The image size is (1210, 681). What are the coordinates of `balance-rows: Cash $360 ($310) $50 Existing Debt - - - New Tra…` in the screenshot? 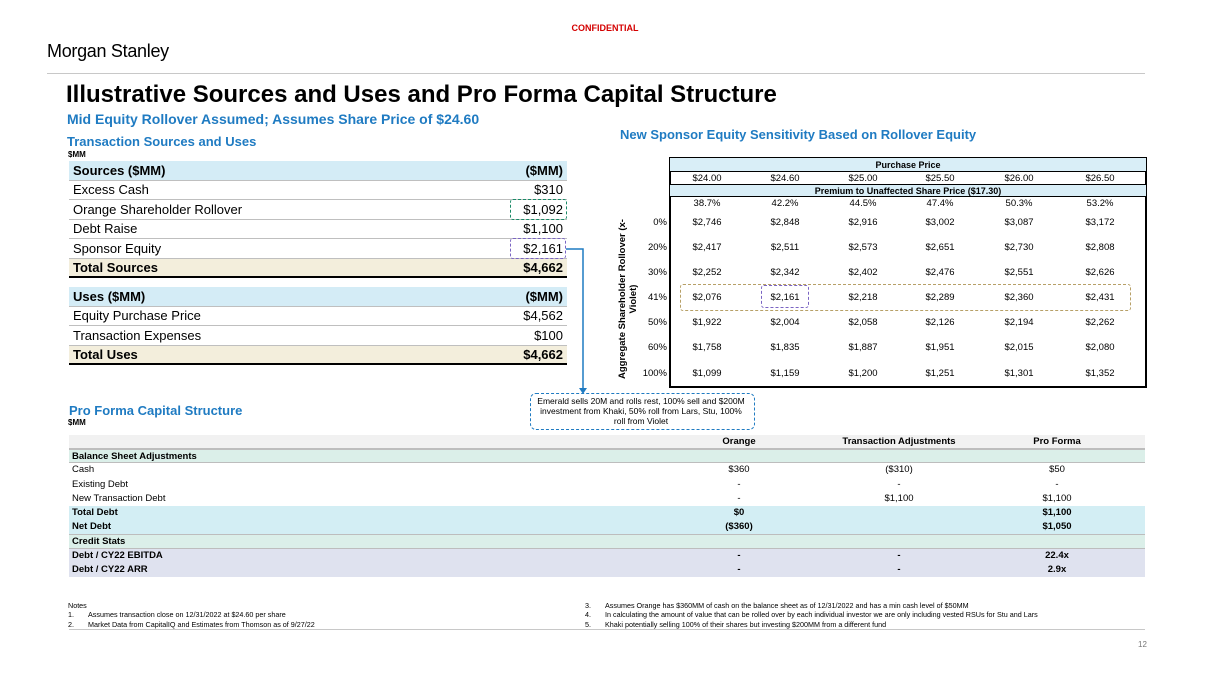 It's located at (607, 484).